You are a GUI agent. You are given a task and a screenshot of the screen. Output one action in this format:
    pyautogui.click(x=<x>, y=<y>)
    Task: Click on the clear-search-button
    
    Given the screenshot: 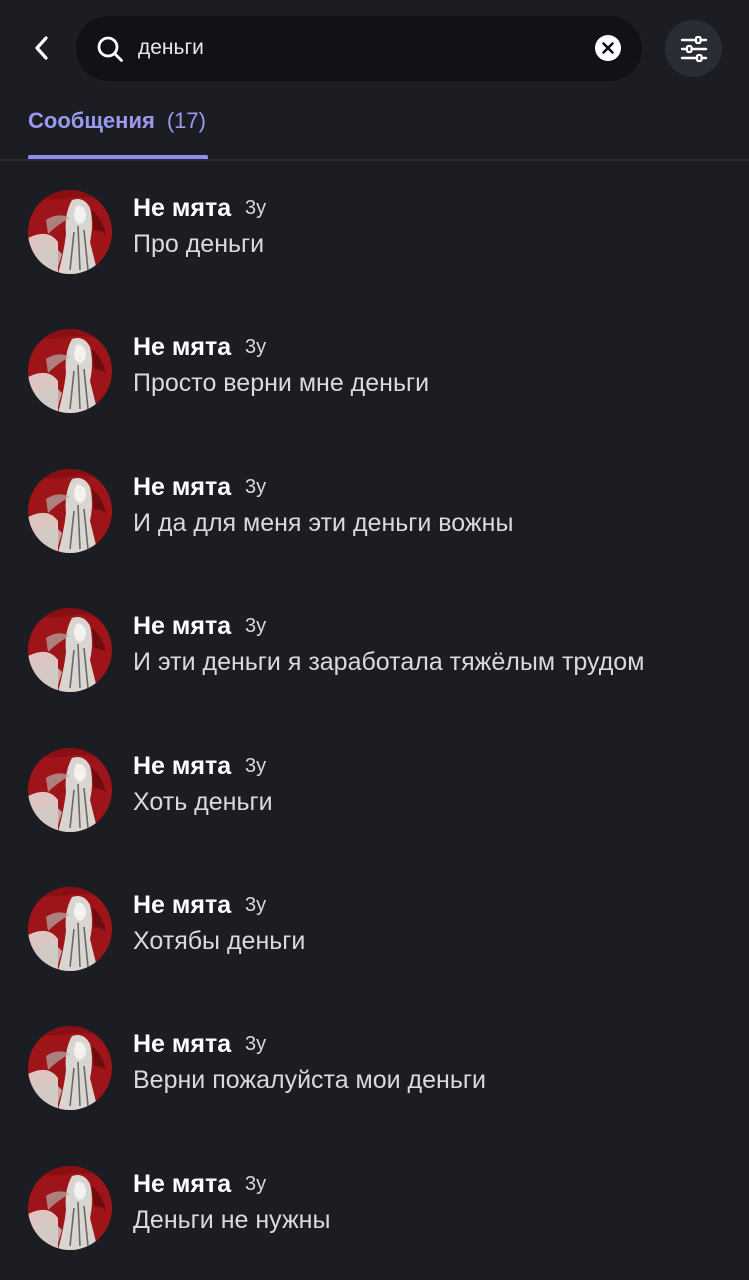 What is the action you would take?
    pyautogui.click(x=608, y=48)
    